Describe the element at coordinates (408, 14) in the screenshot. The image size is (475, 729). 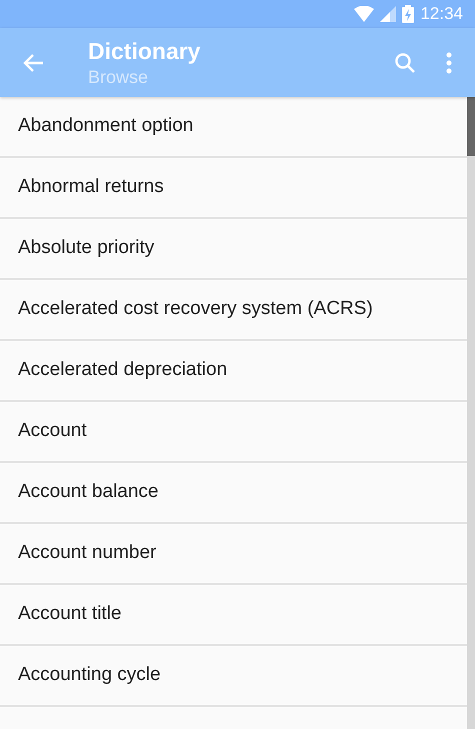
I see `battery-icon` at that location.